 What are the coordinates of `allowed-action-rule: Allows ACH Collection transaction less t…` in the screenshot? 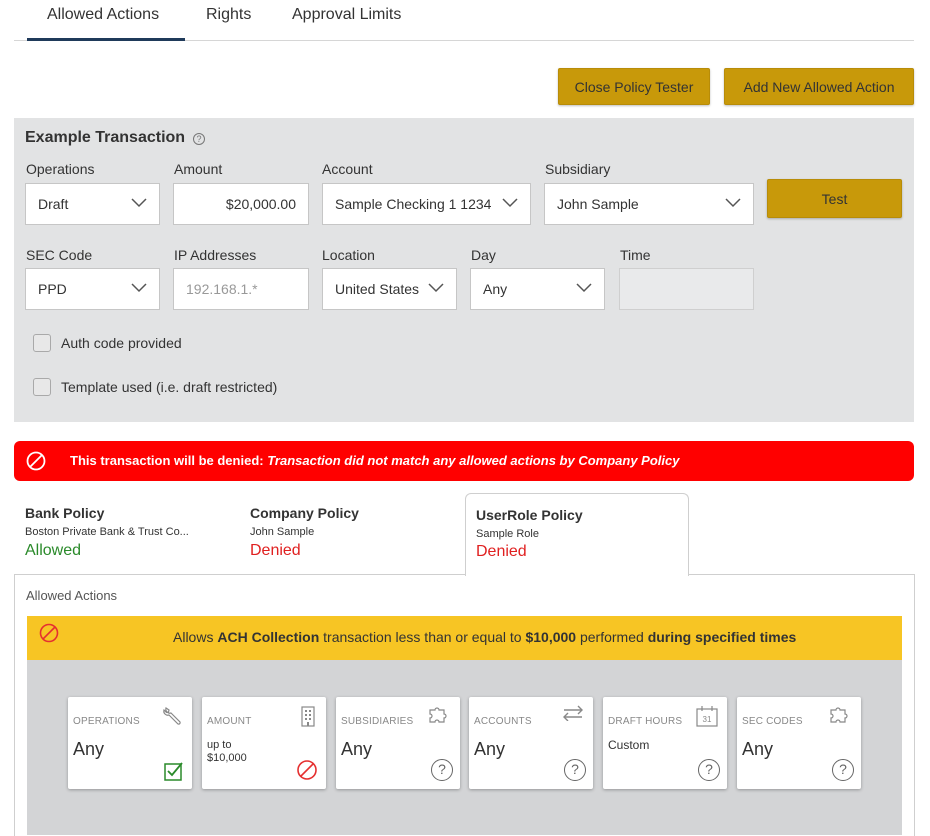 It's located at (464, 638).